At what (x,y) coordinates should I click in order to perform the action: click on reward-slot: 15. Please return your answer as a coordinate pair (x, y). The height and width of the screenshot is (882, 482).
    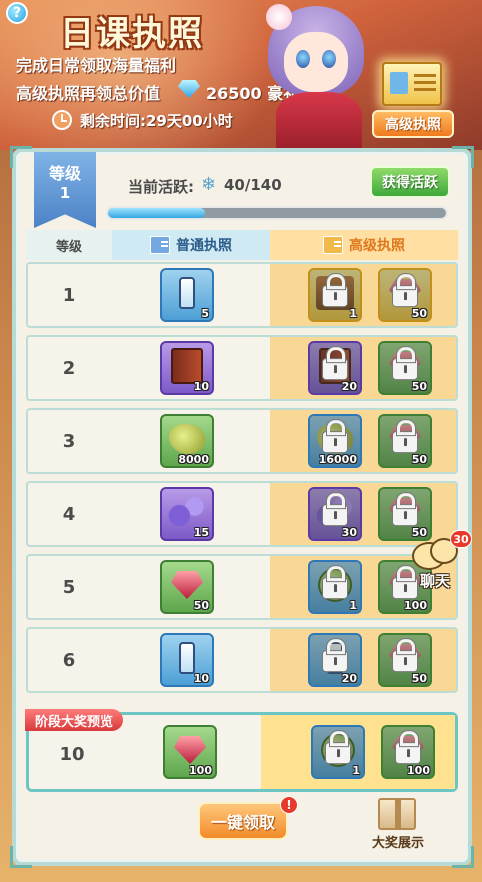
    Looking at the image, I should click on (187, 514).